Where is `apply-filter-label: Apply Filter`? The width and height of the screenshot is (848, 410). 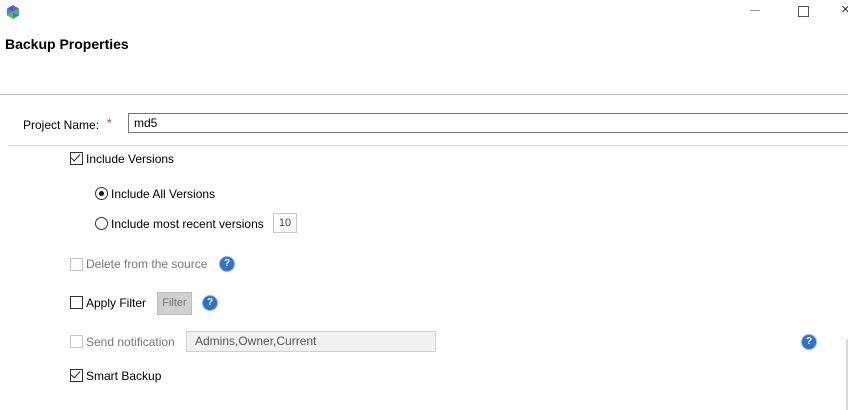 apply-filter-label: Apply Filter is located at coordinates (116, 303).